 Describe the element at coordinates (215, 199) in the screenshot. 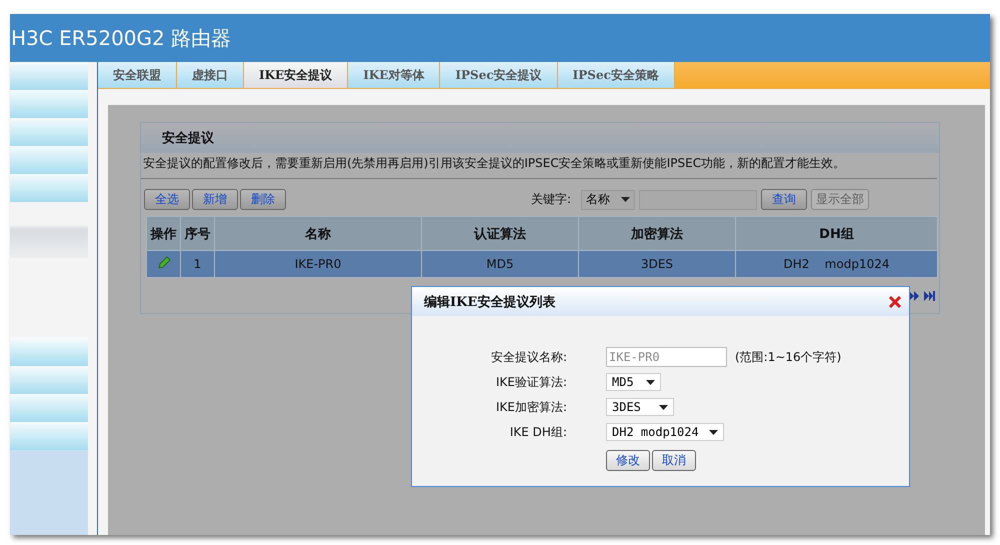

I see `toolbar-button: 新增` at that location.